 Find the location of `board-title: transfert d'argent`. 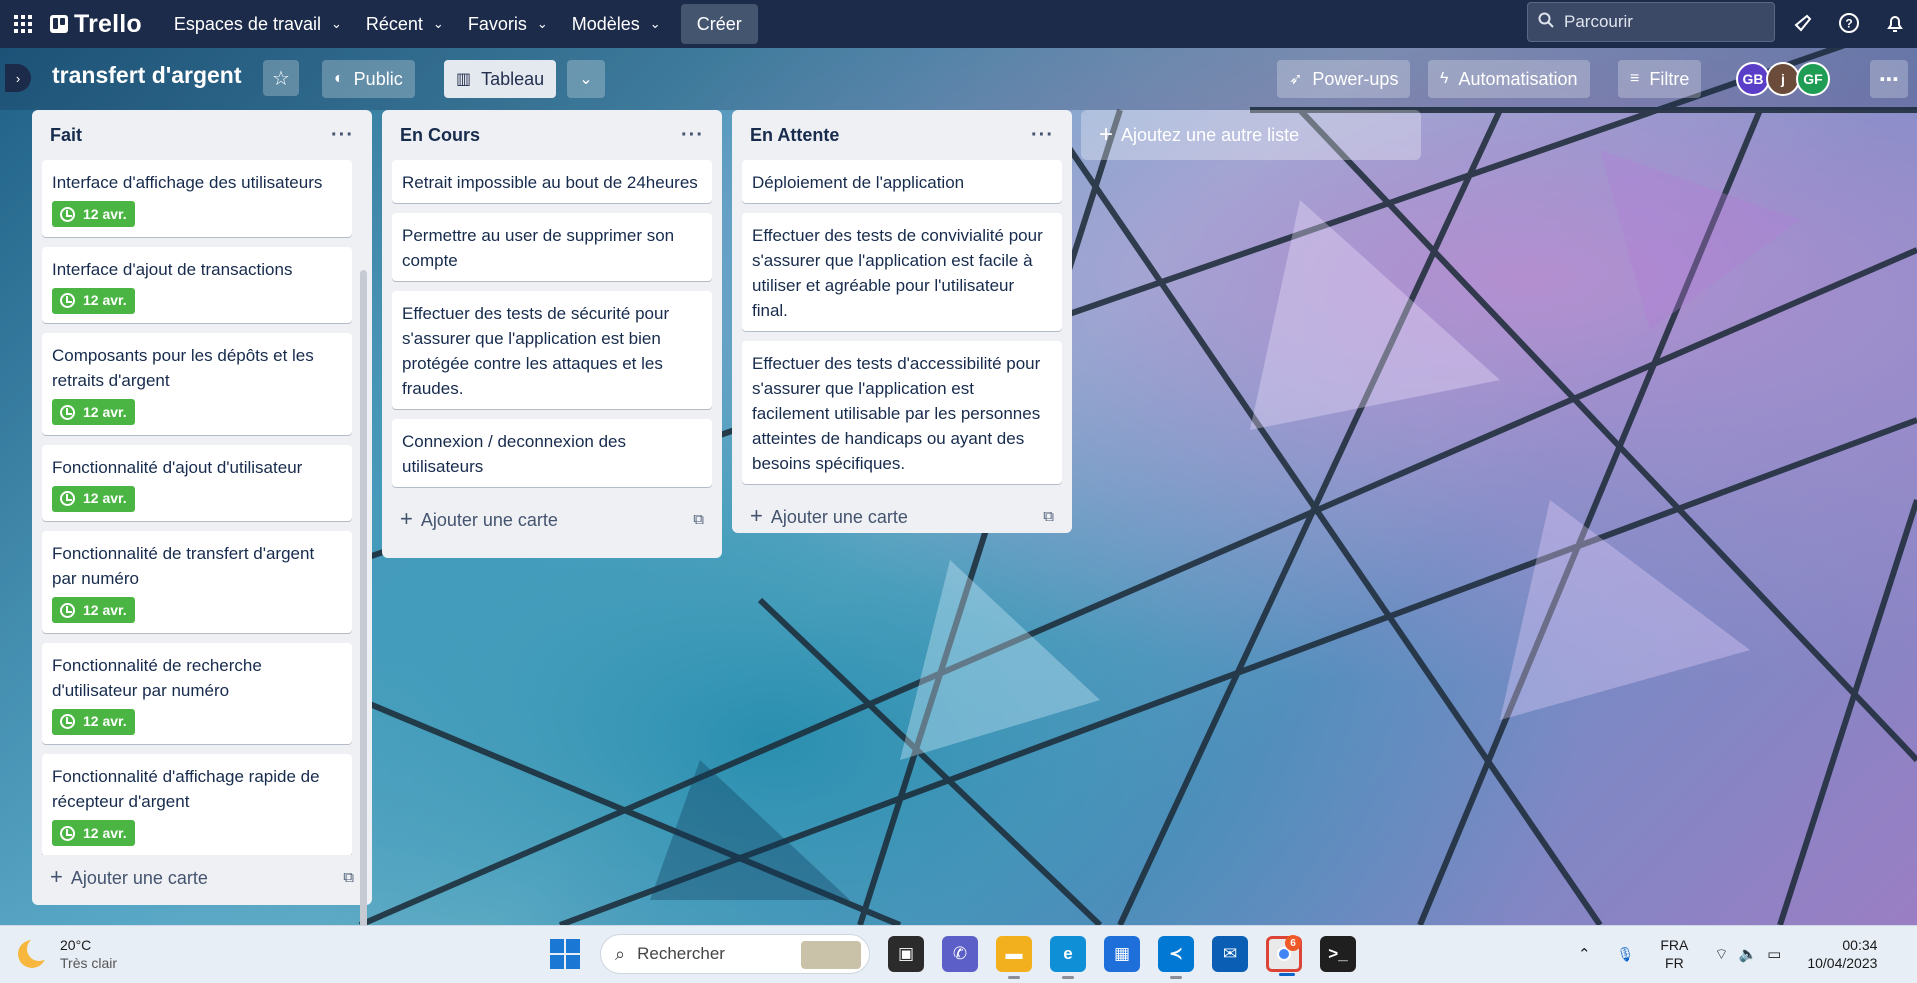

board-title: transfert d'argent is located at coordinates (147, 75).